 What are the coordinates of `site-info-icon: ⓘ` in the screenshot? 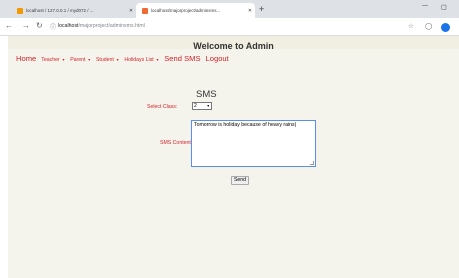 It's located at (53, 26).